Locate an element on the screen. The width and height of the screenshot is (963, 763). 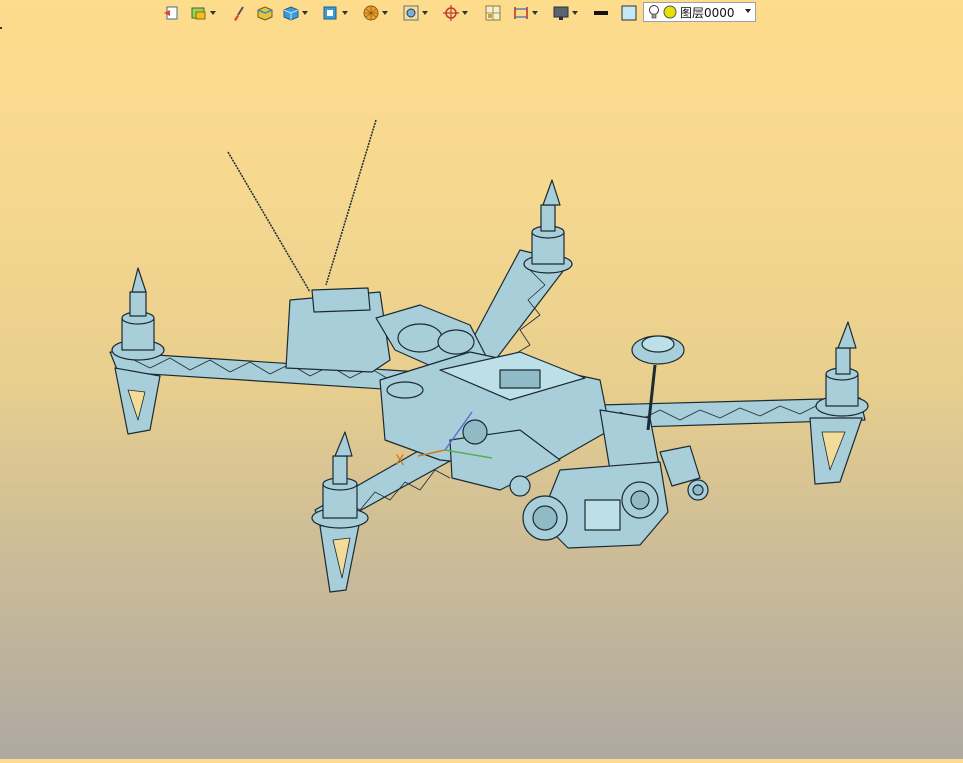
view-style-icon is located at coordinates (198, 13).